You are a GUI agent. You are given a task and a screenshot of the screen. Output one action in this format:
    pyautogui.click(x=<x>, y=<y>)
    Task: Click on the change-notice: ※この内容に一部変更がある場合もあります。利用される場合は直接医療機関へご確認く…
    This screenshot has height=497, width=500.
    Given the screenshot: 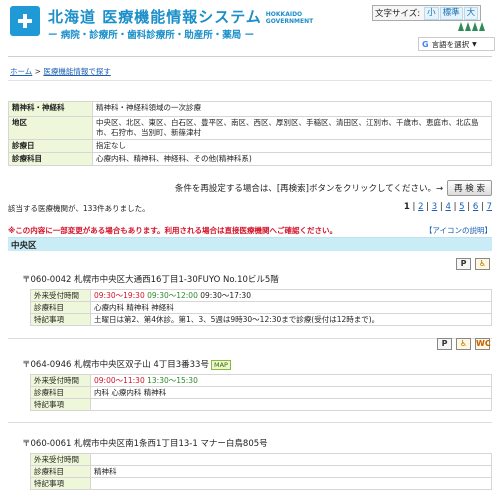 What is the action you would take?
    pyautogui.click(x=173, y=230)
    